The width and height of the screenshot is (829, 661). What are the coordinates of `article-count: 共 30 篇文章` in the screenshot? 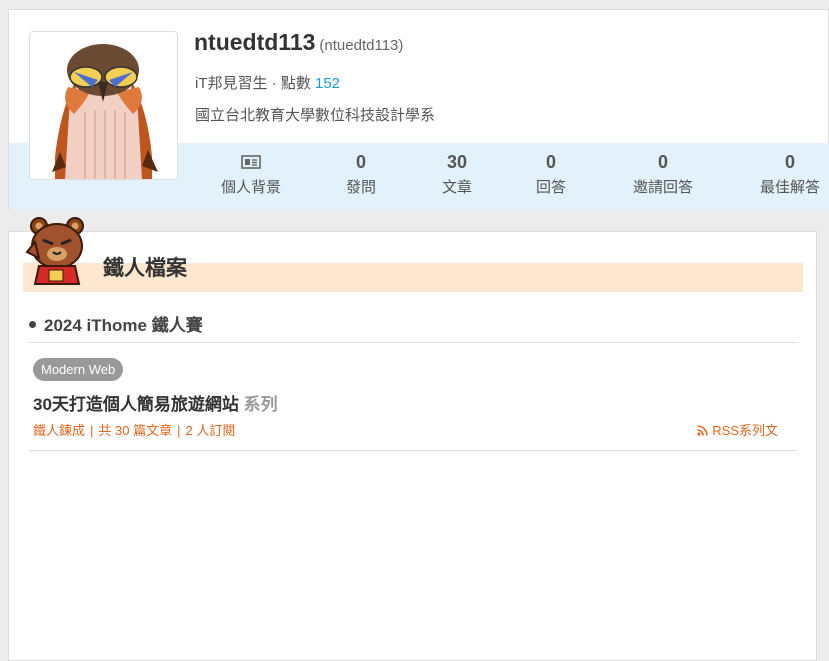 It's located at (135, 430).